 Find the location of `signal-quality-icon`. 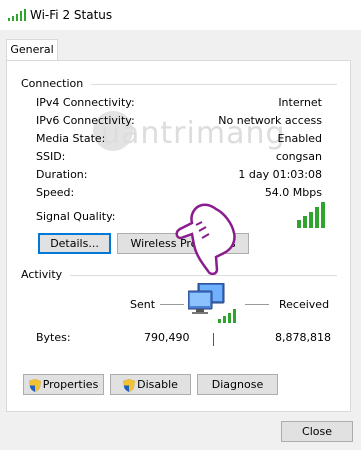

signal-quality-icon is located at coordinates (311, 215).